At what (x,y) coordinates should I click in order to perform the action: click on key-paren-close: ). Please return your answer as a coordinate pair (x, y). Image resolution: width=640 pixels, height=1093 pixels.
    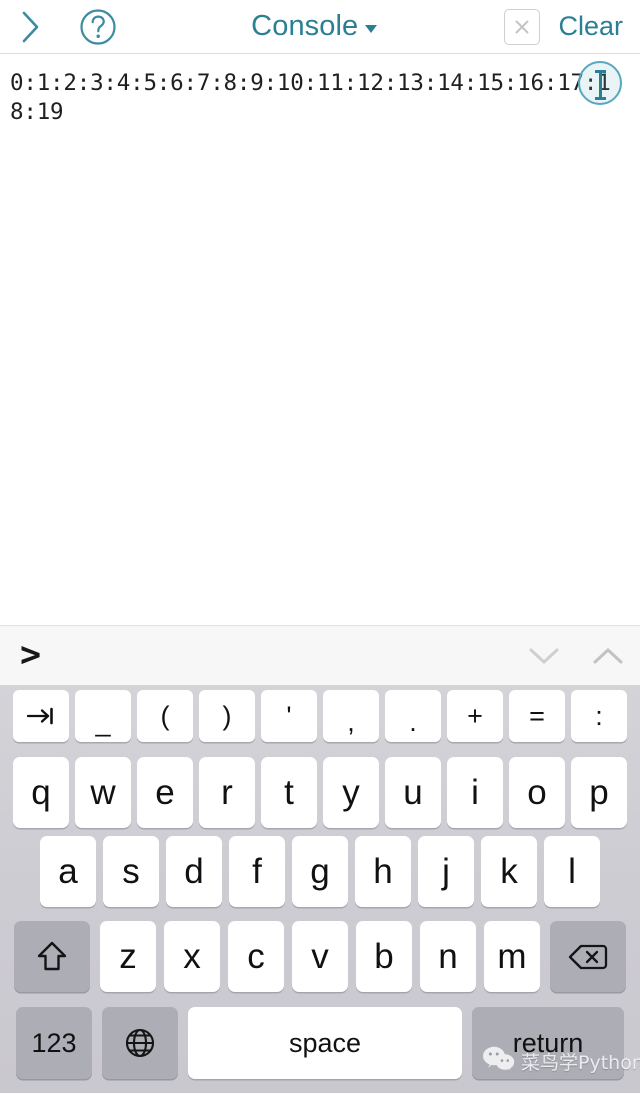
    Looking at the image, I should click on (227, 716).